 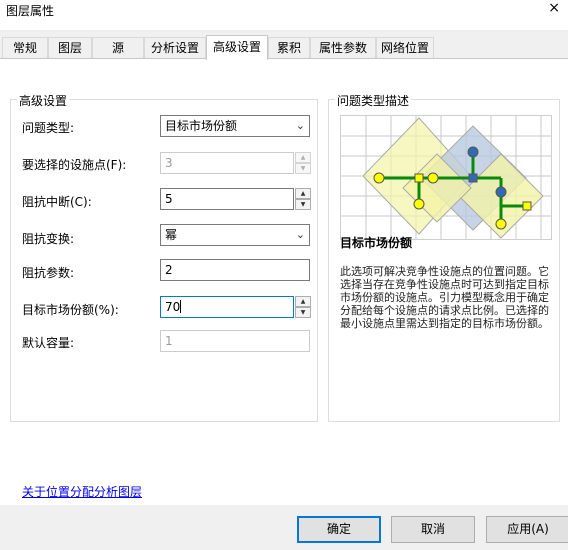 I want to click on tab-advanced-settings: 高级设置, so click(x=237, y=47).